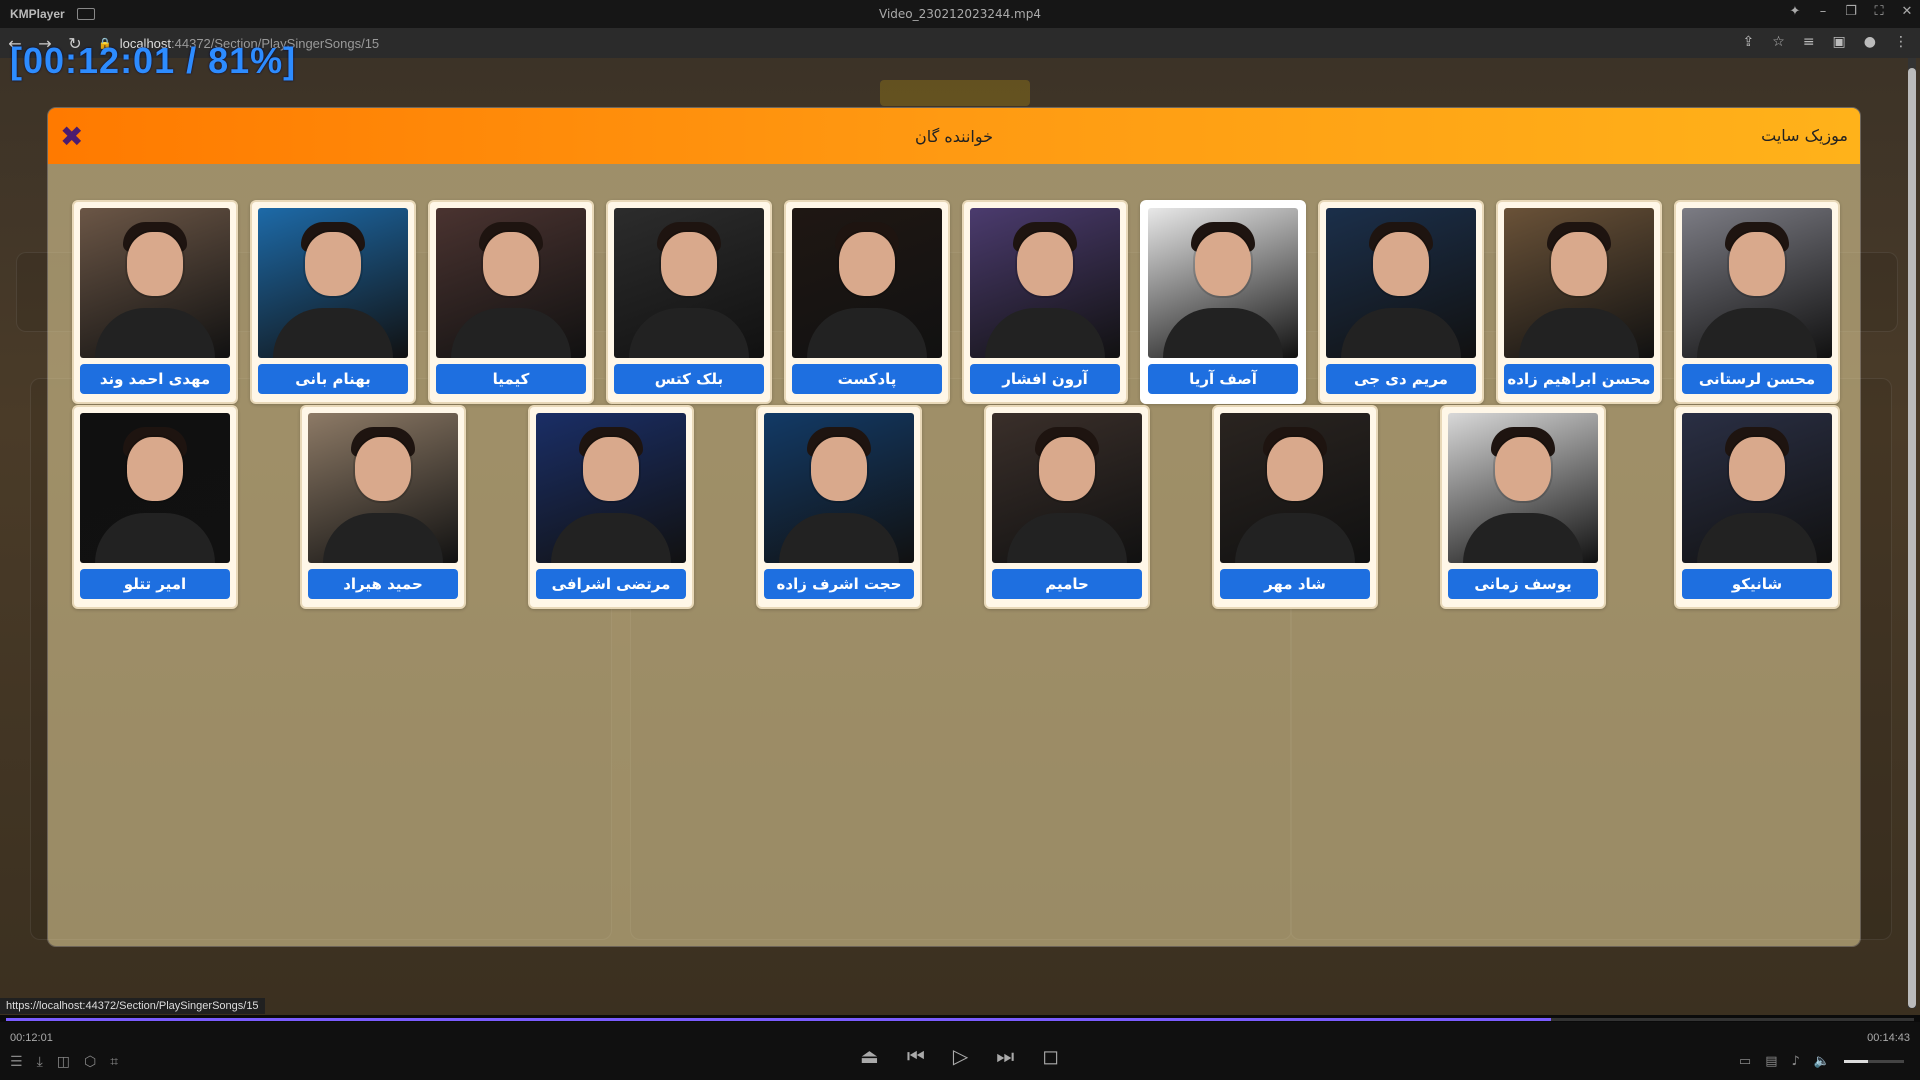  I want to click on singer-card: محسن ابراهیم زاده, so click(1579, 302).